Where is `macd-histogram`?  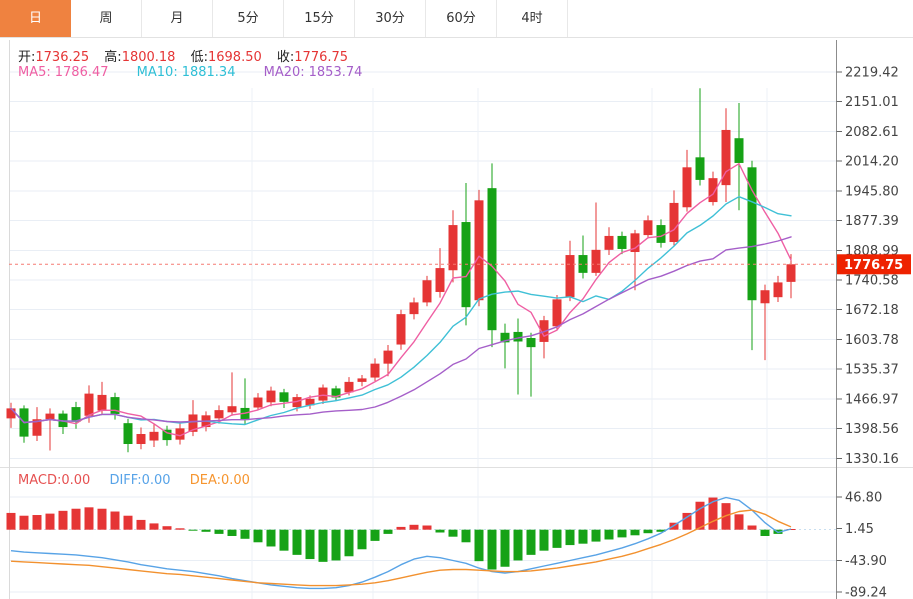
macd-histogram is located at coordinates (401, 533).